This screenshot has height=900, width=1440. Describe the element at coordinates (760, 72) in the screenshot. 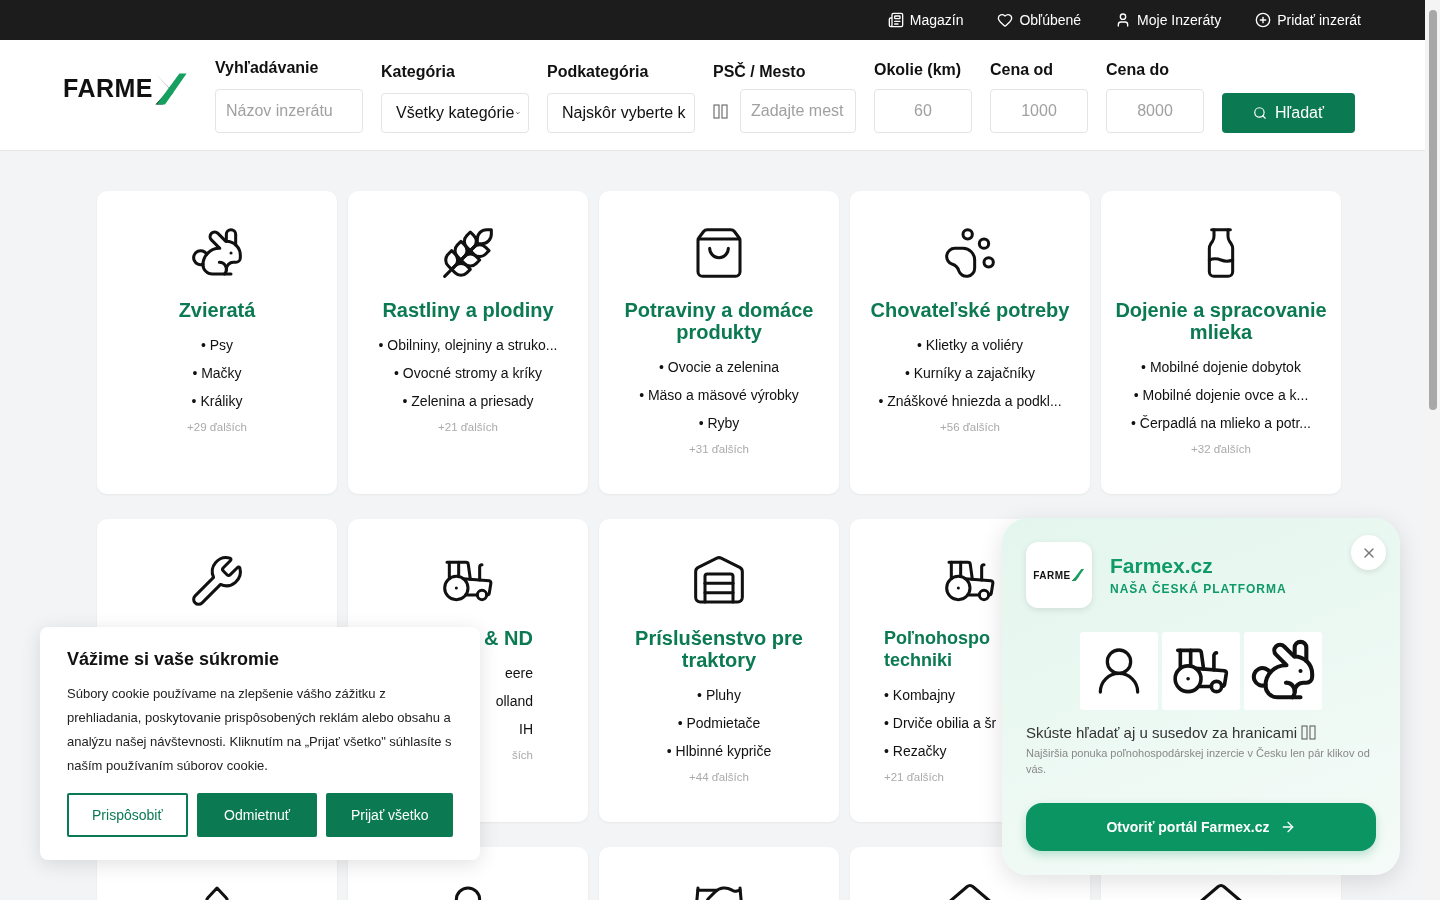

I see `field-label: PSČ / Mesto` at that location.